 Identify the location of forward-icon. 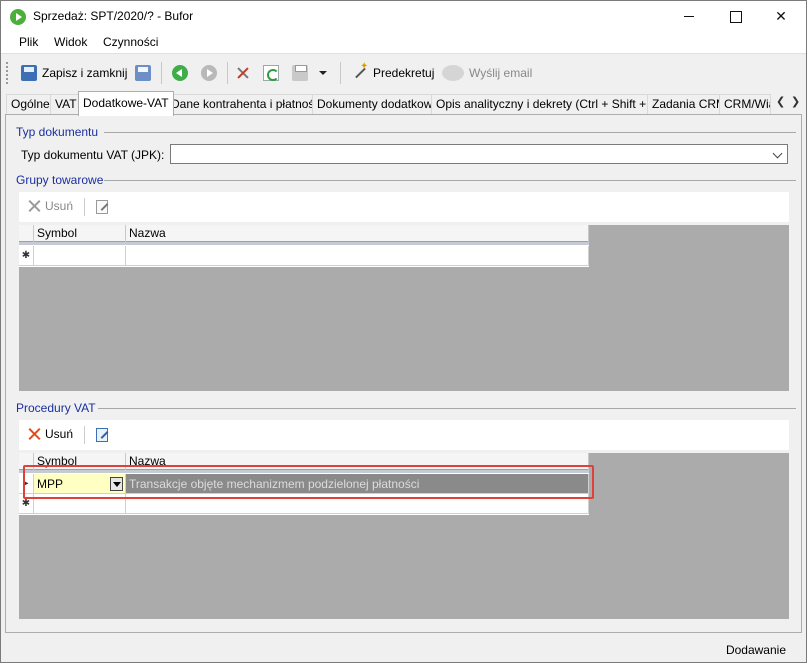
(209, 73).